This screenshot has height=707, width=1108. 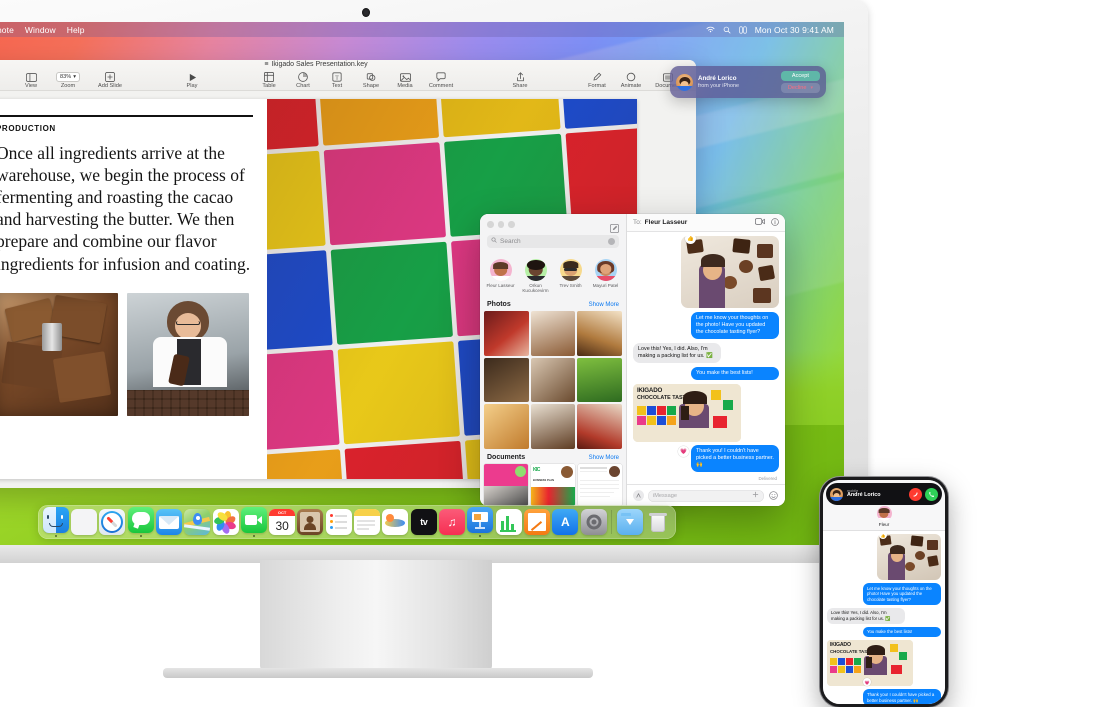 I want to click on document-tile: KIC BUSINESS PLAN, so click(x=553, y=485).